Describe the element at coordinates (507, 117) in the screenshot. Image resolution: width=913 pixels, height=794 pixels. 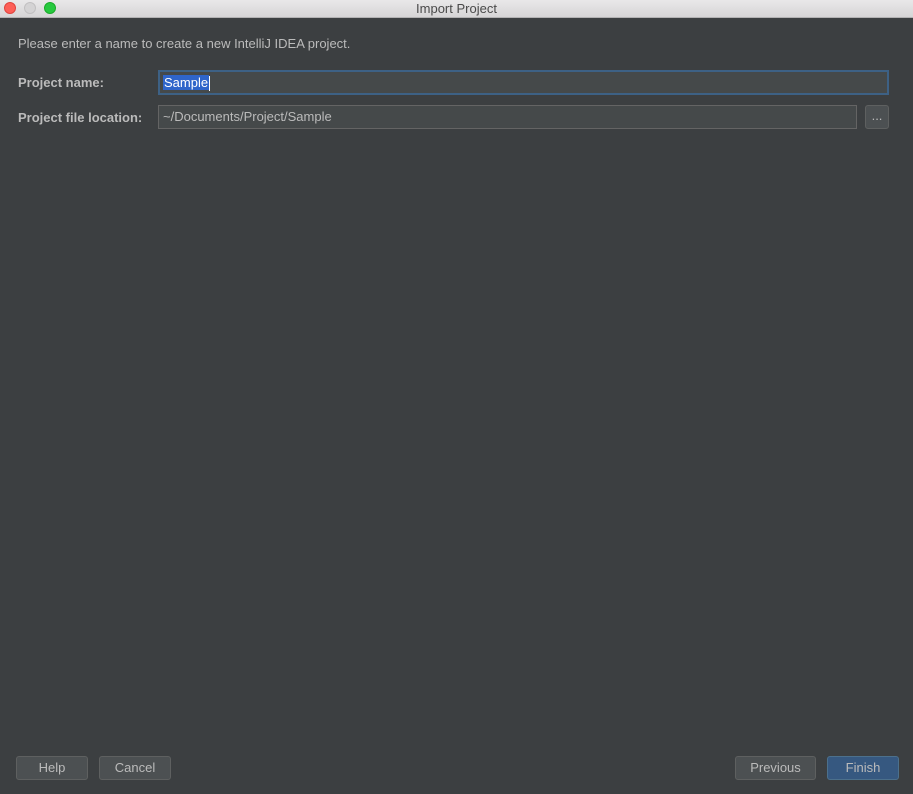
I see `project-location-input: ~/Documents/Project/Sample` at that location.